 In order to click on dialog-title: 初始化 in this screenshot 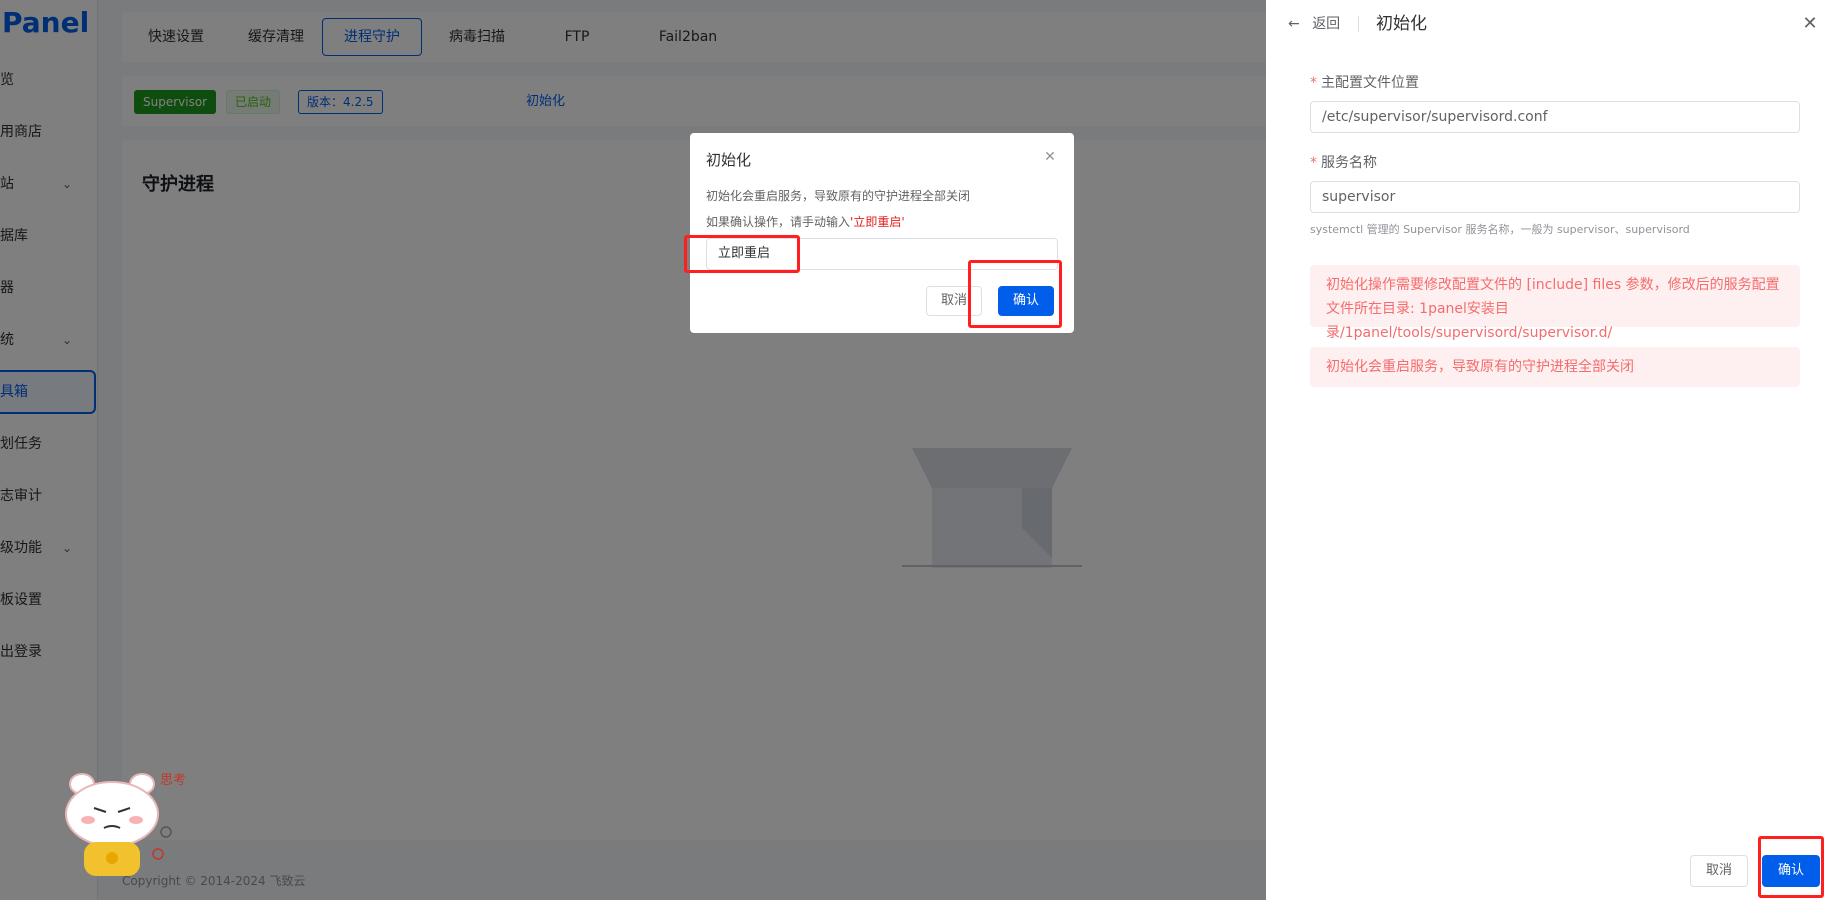, I will do `click(729, 160)`.